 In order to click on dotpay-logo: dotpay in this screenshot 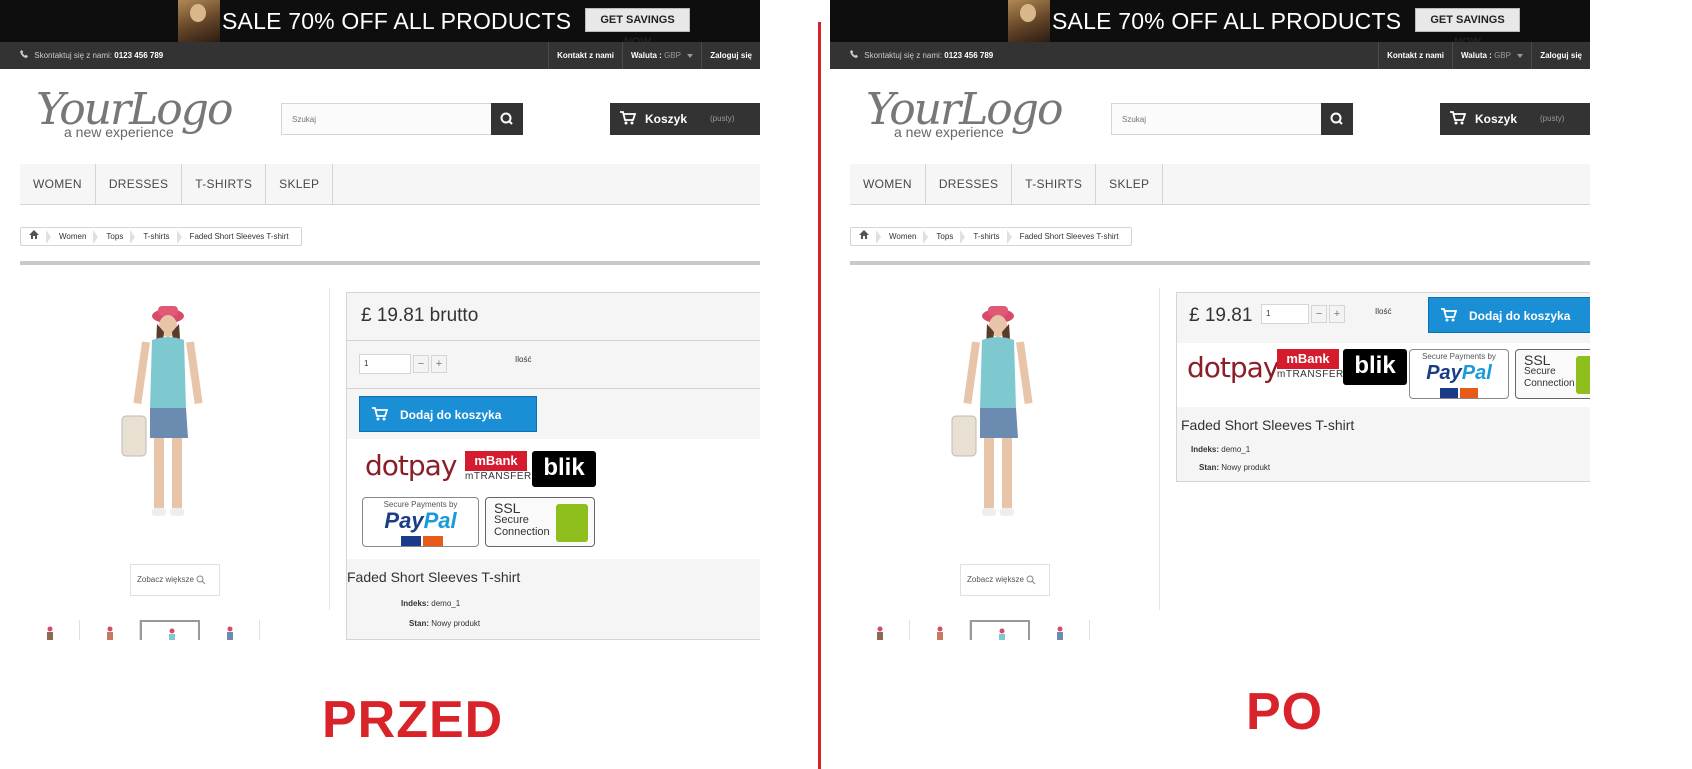, I will do `click(411, 465)`.